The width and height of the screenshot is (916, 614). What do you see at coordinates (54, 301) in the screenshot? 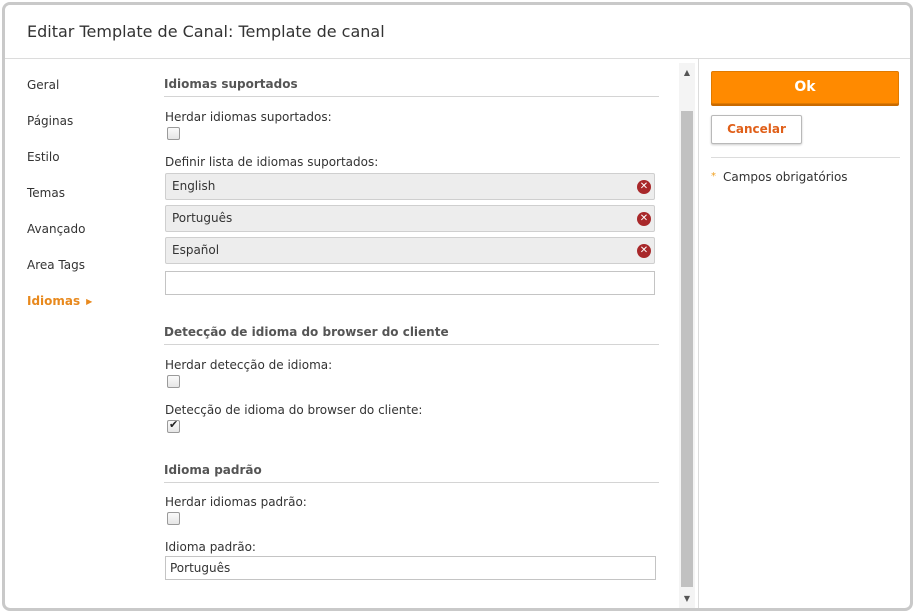
I see `nav-item-label: Idiomas` at bounding box center [54, 301].